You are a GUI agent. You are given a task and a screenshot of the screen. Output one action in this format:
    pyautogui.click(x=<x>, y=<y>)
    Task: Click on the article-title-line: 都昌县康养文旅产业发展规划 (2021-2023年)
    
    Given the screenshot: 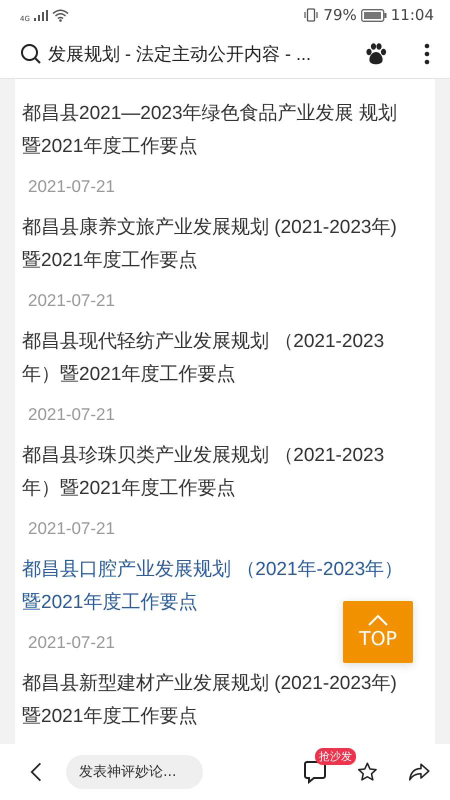 What is the action you would take?
    pyautogui.click(x=209, y=227)
    